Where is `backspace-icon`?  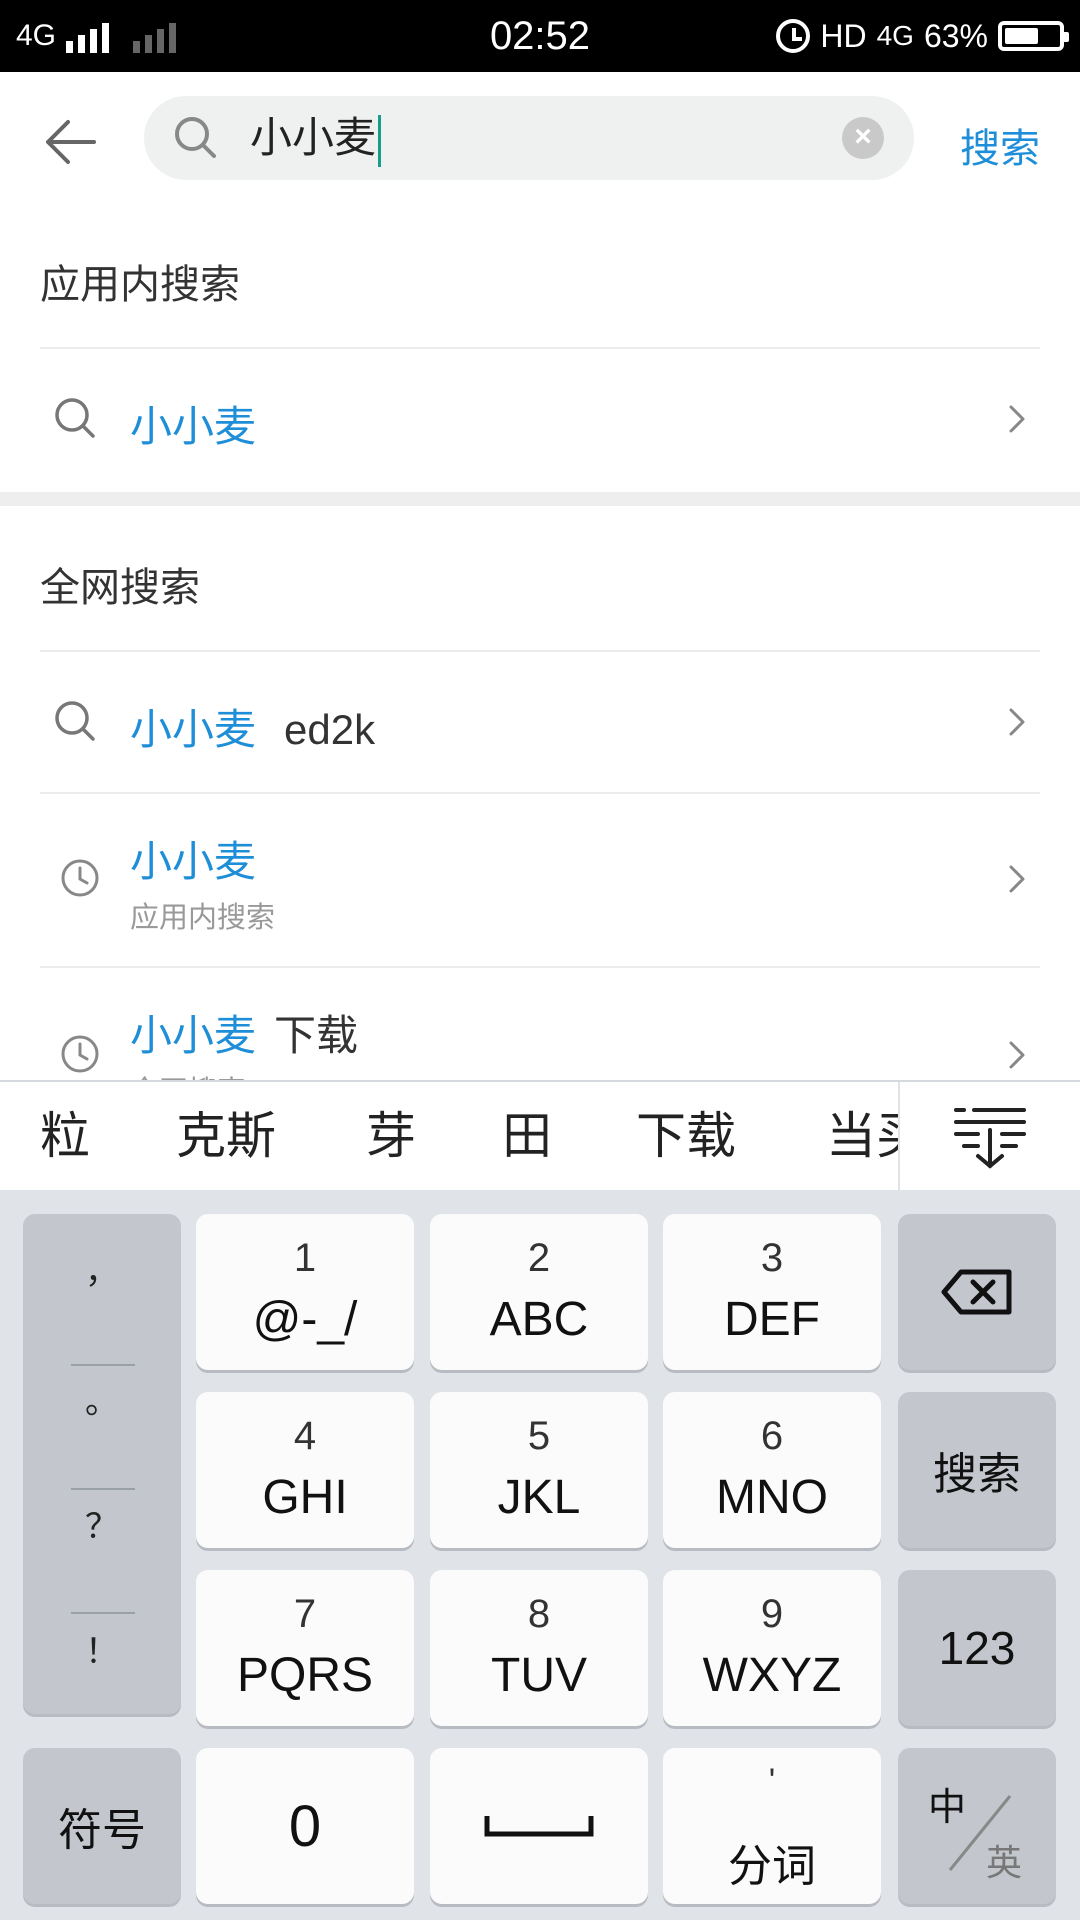
backspace-icon is located at coordinates (976, 1292).